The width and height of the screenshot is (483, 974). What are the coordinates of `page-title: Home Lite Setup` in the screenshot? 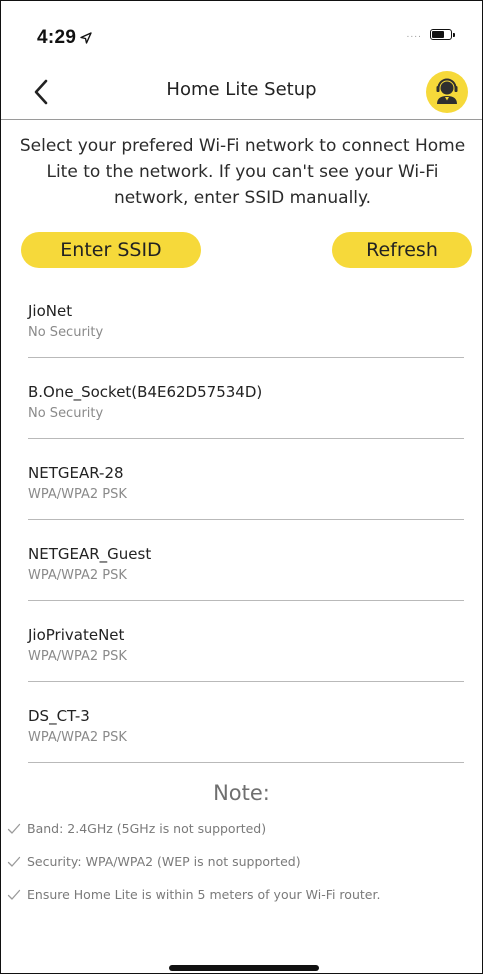 It's located at (241, 89).